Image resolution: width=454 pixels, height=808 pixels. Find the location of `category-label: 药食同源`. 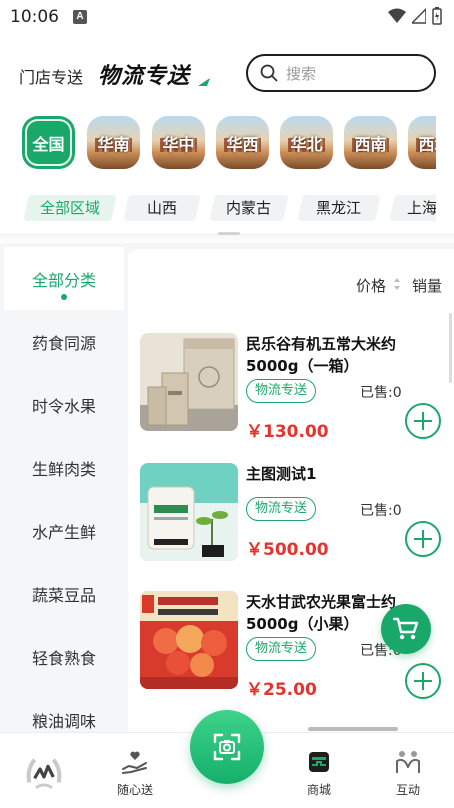

category-label: 药食同源 is located at coordinates (63, 343).